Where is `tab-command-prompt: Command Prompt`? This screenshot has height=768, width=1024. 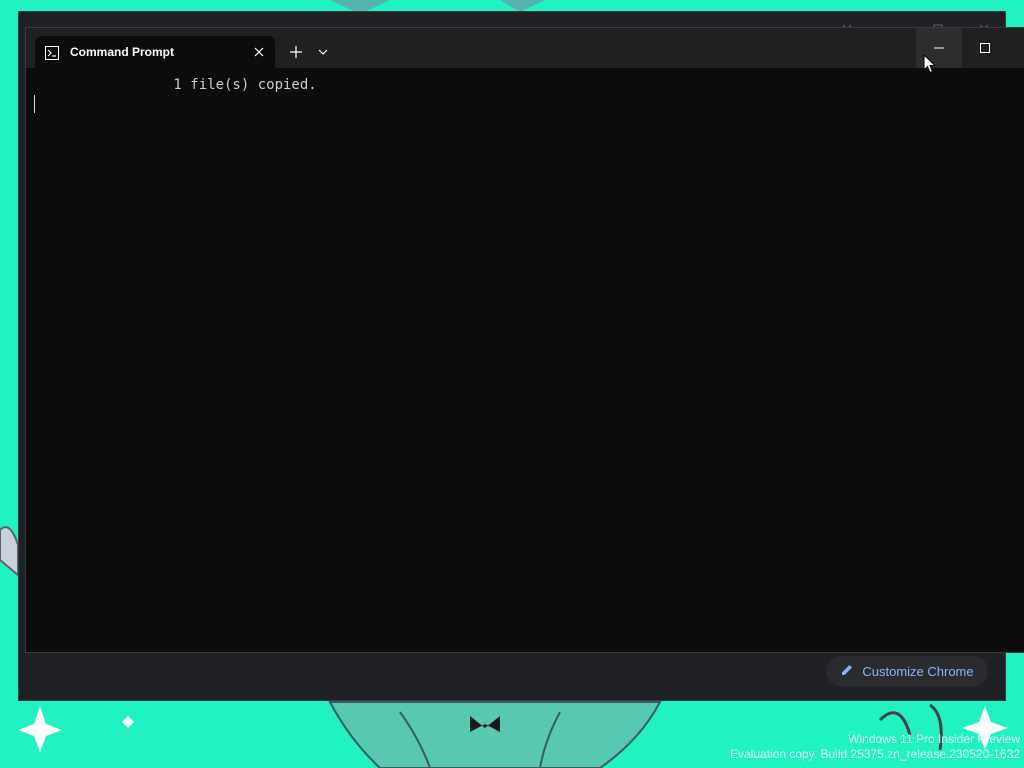 tab-command-prompt: Command Prompt is located at coordinates (155, 52).